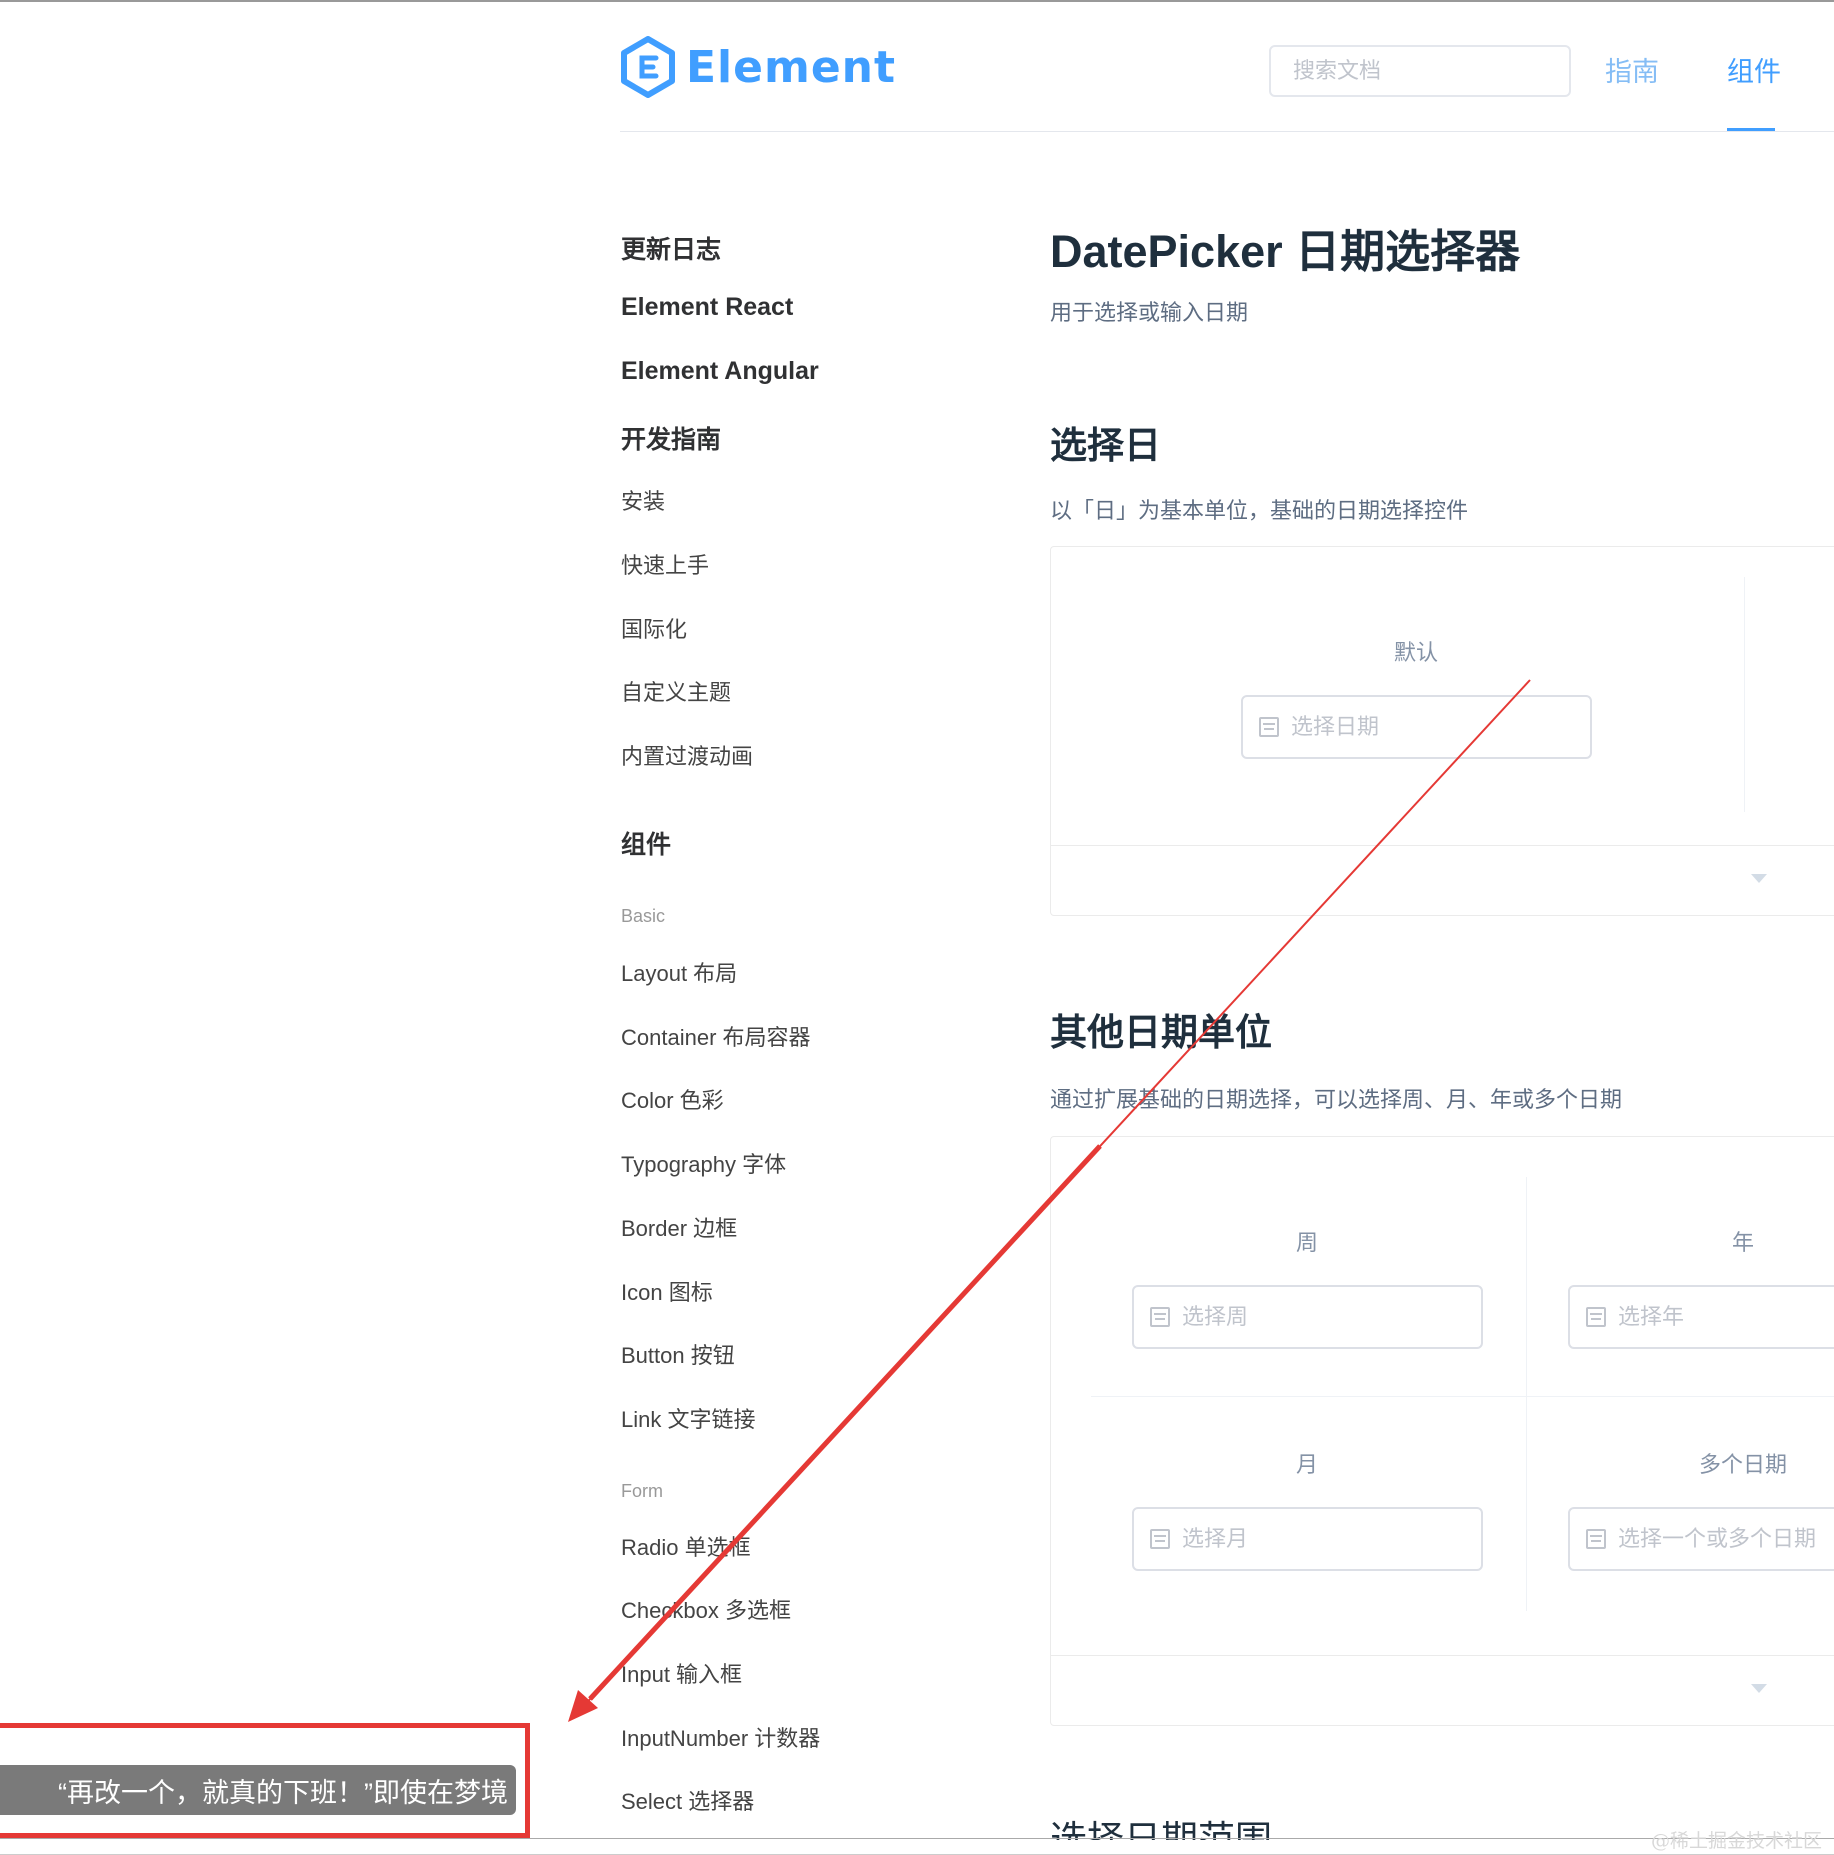 The width and height of the screenshot is (1834, 1855). Describe the element at coordinates (643, 500) in the screenshot. I see `sidebar-item-install: 安装` at that location.